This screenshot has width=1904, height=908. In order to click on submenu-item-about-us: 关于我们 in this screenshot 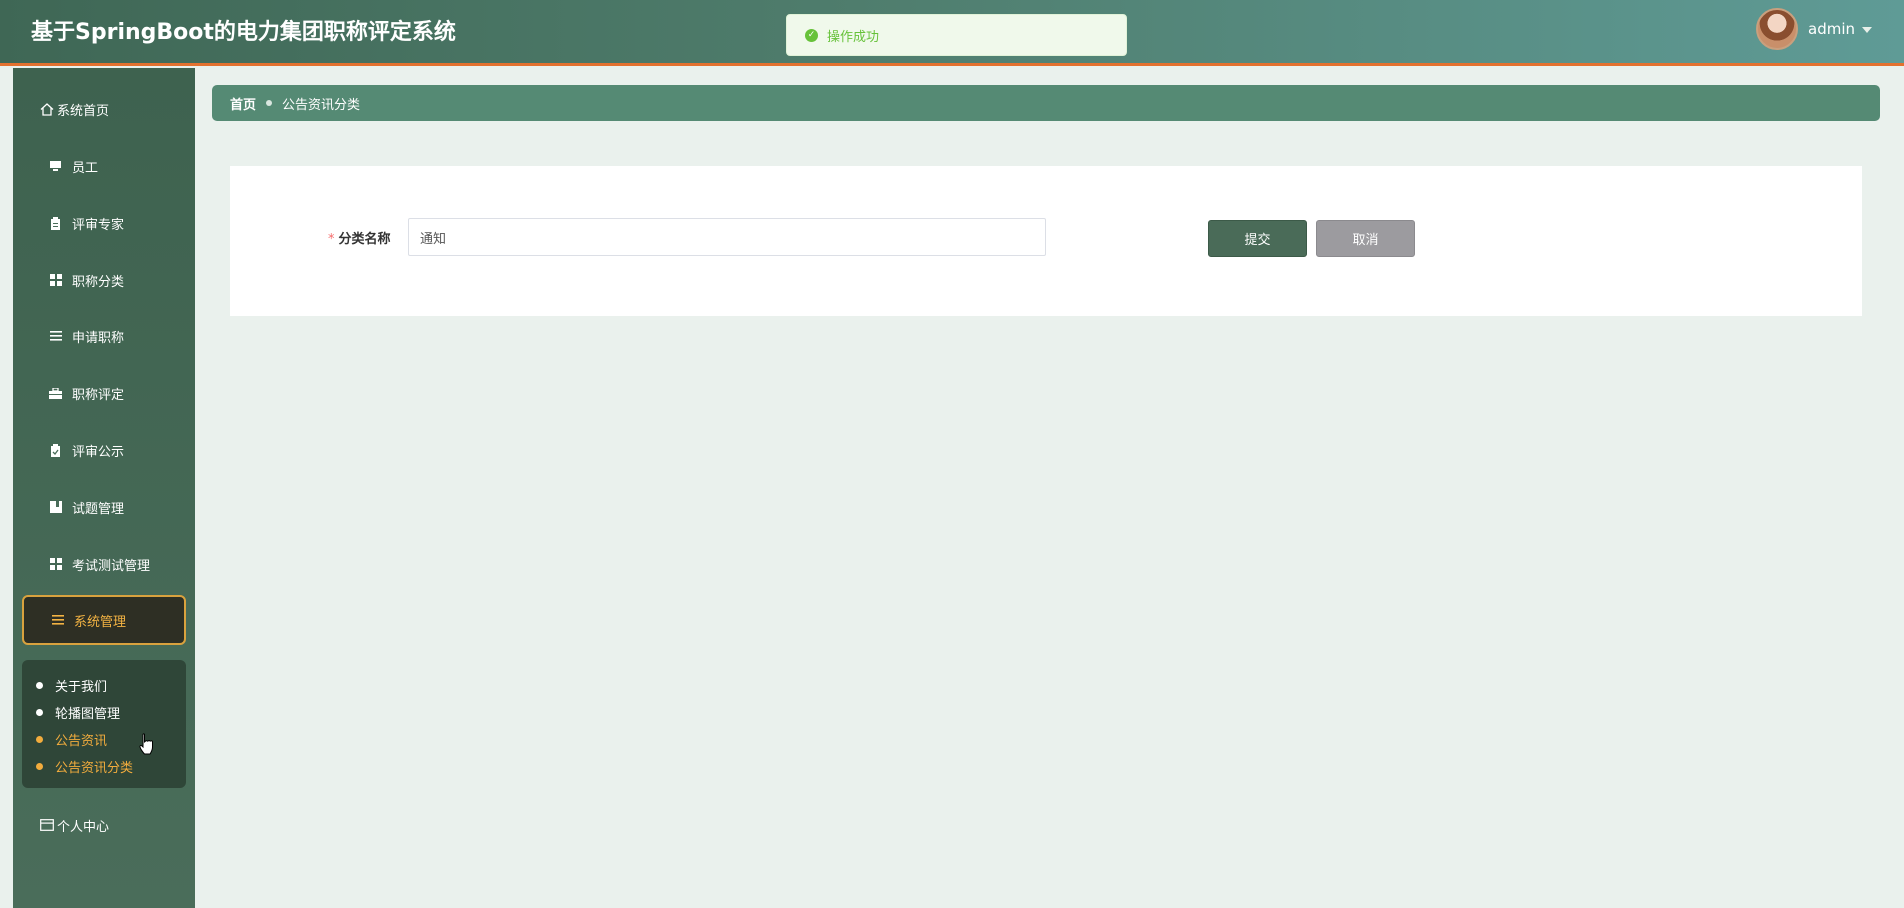, I will do `click(104, 685)`.